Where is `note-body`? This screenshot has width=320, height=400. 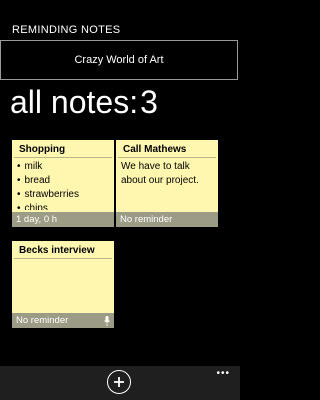 note-body is located at coordinates (63, 285).